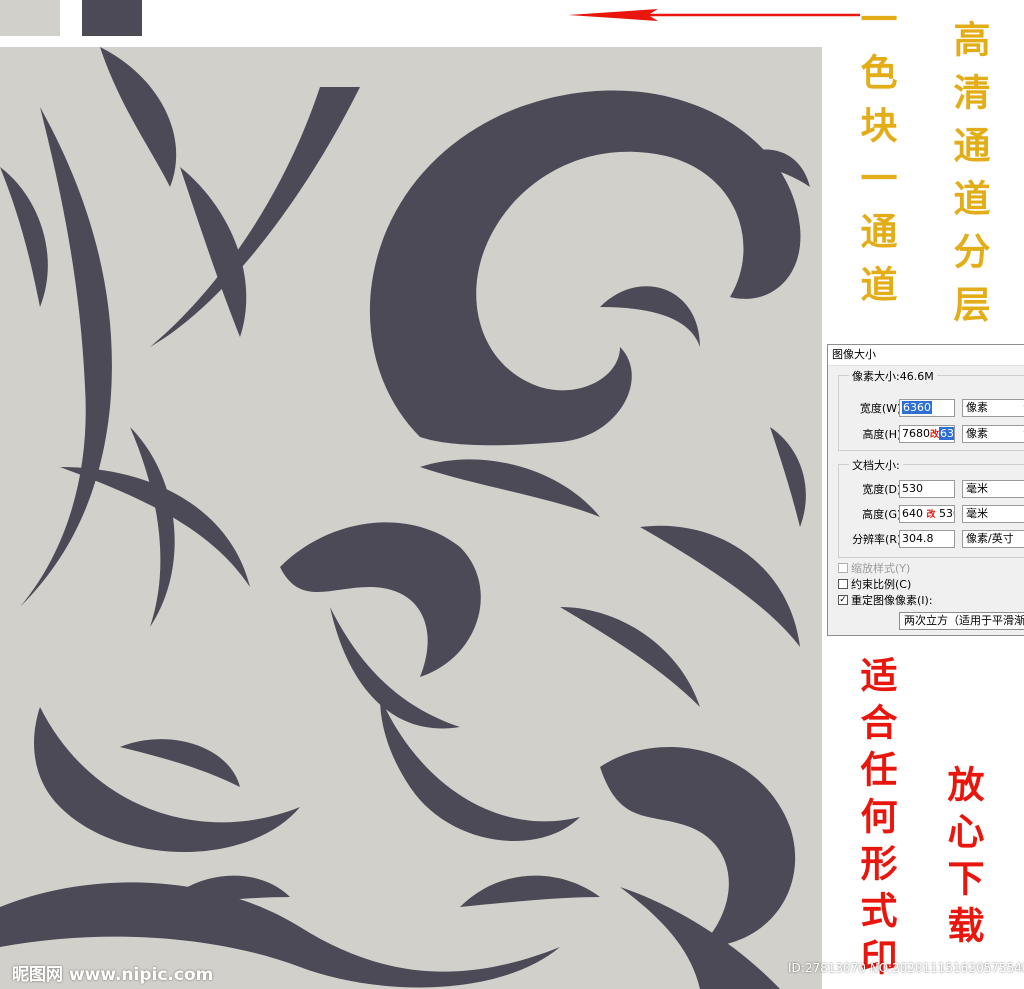 The height and width of the screenshot is (989, 1024). What do you see at coordinates (935, 435) in the screenshot?
I see `height-change-mark: 改` at bounding box center [935, 435].